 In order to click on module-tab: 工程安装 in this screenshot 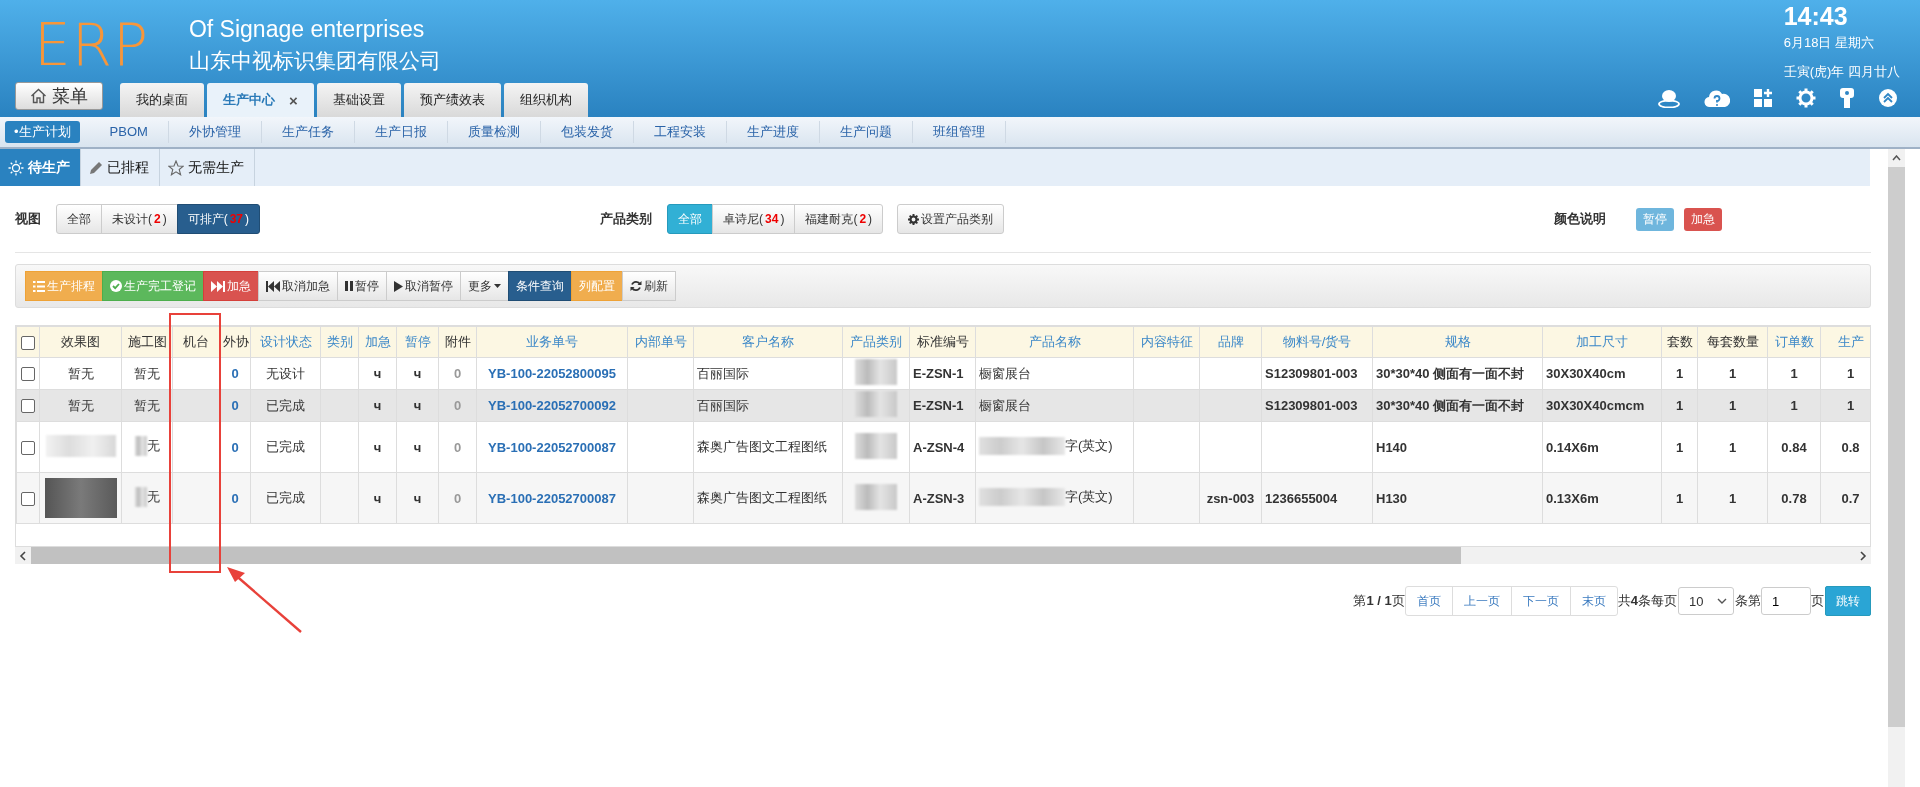, I will do `click(680, 132)`.